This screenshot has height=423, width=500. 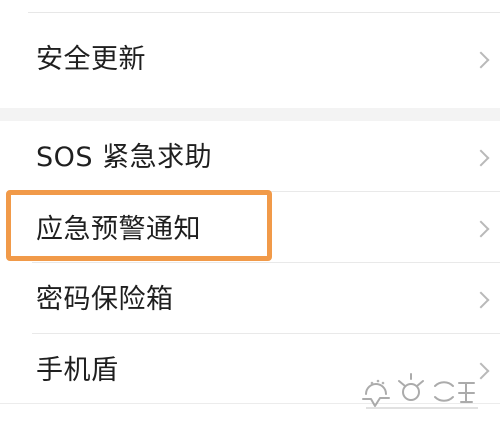 What do you see at coordinates (118, 229) in the screenshot?
I see `settings-item-label: 应急预警通知` at bounding box center [118, 229].